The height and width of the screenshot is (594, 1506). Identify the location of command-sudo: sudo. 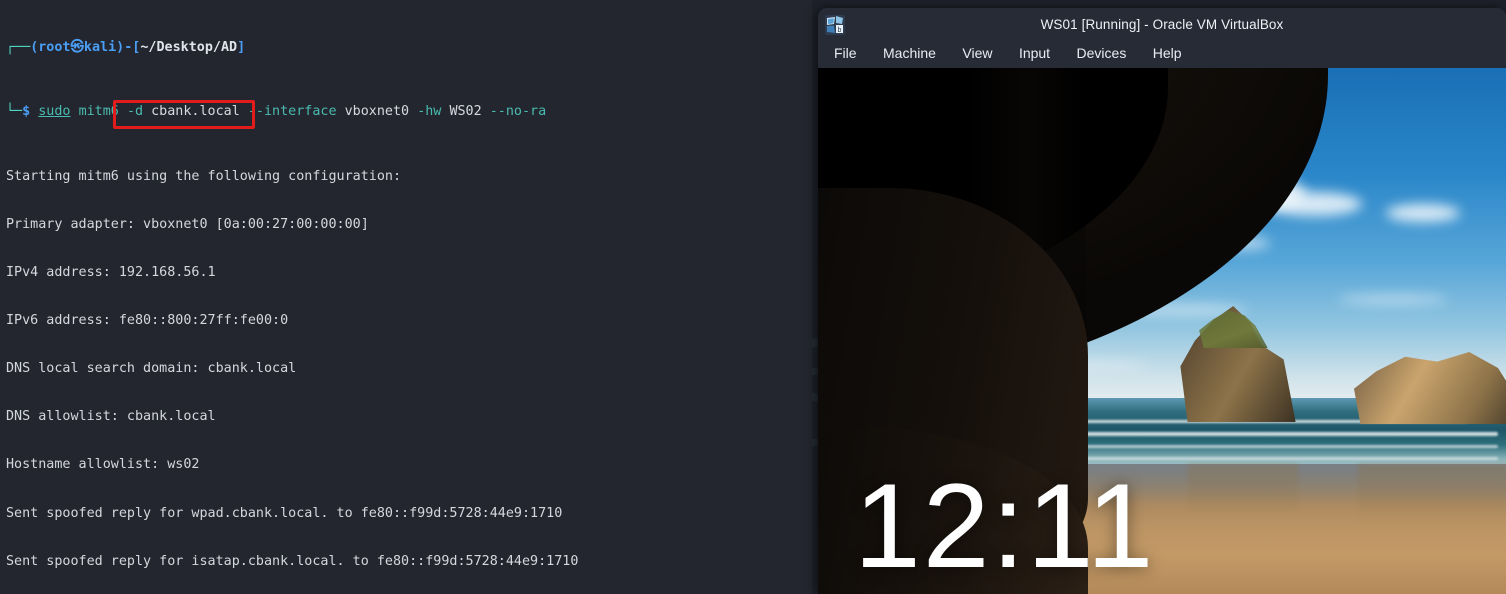
(54, 112).